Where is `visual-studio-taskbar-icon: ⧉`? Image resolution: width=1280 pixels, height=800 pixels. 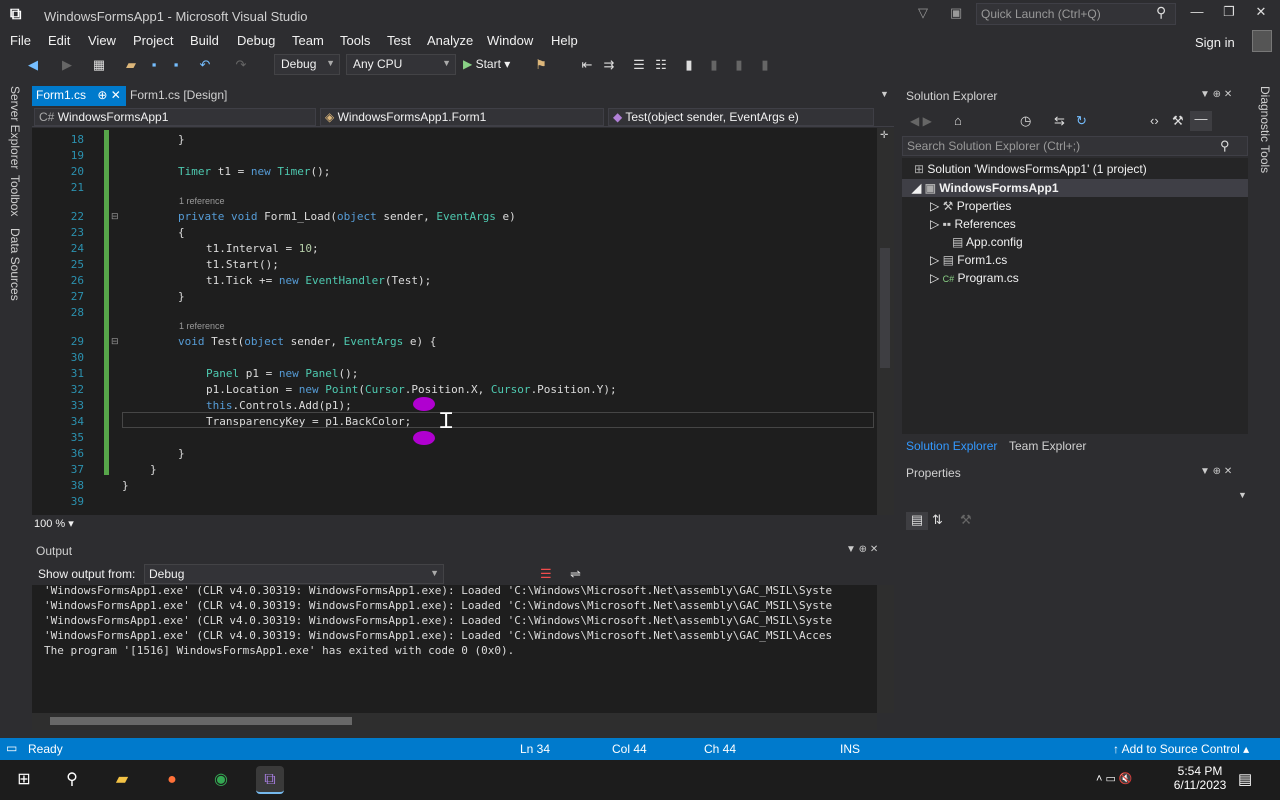
visual-studio-taskbar-icon: ⧉ is located at coordinates (270, 780).